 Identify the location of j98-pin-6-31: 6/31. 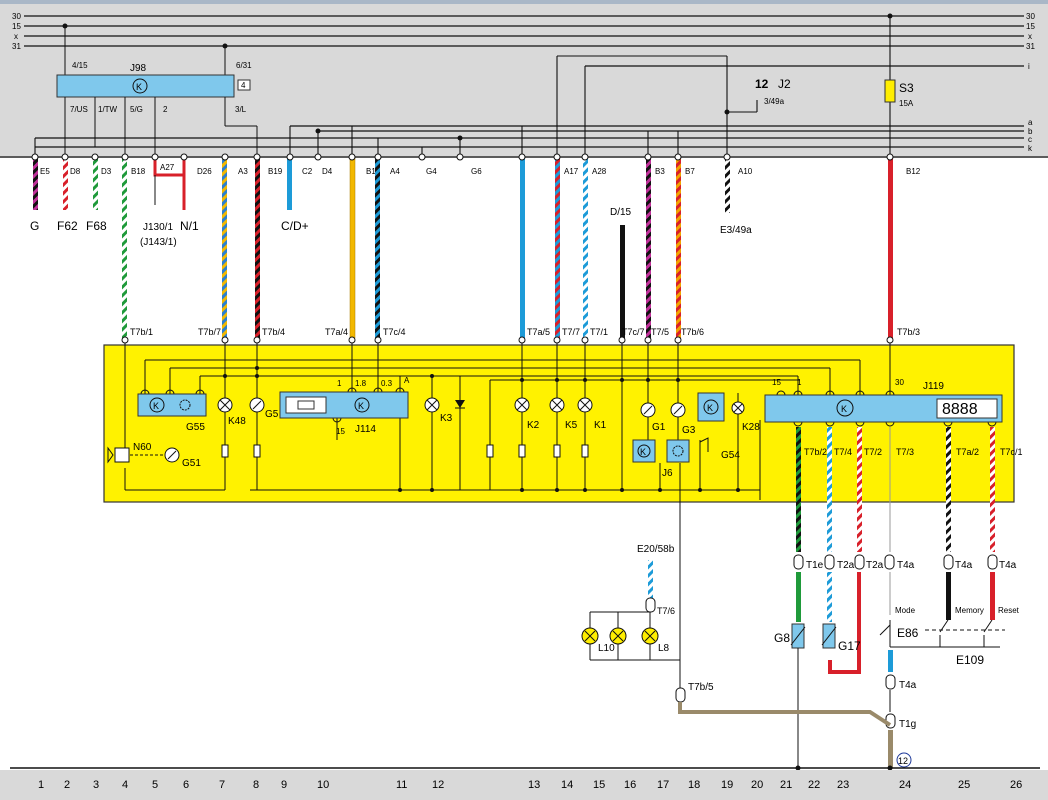
(244, 65).